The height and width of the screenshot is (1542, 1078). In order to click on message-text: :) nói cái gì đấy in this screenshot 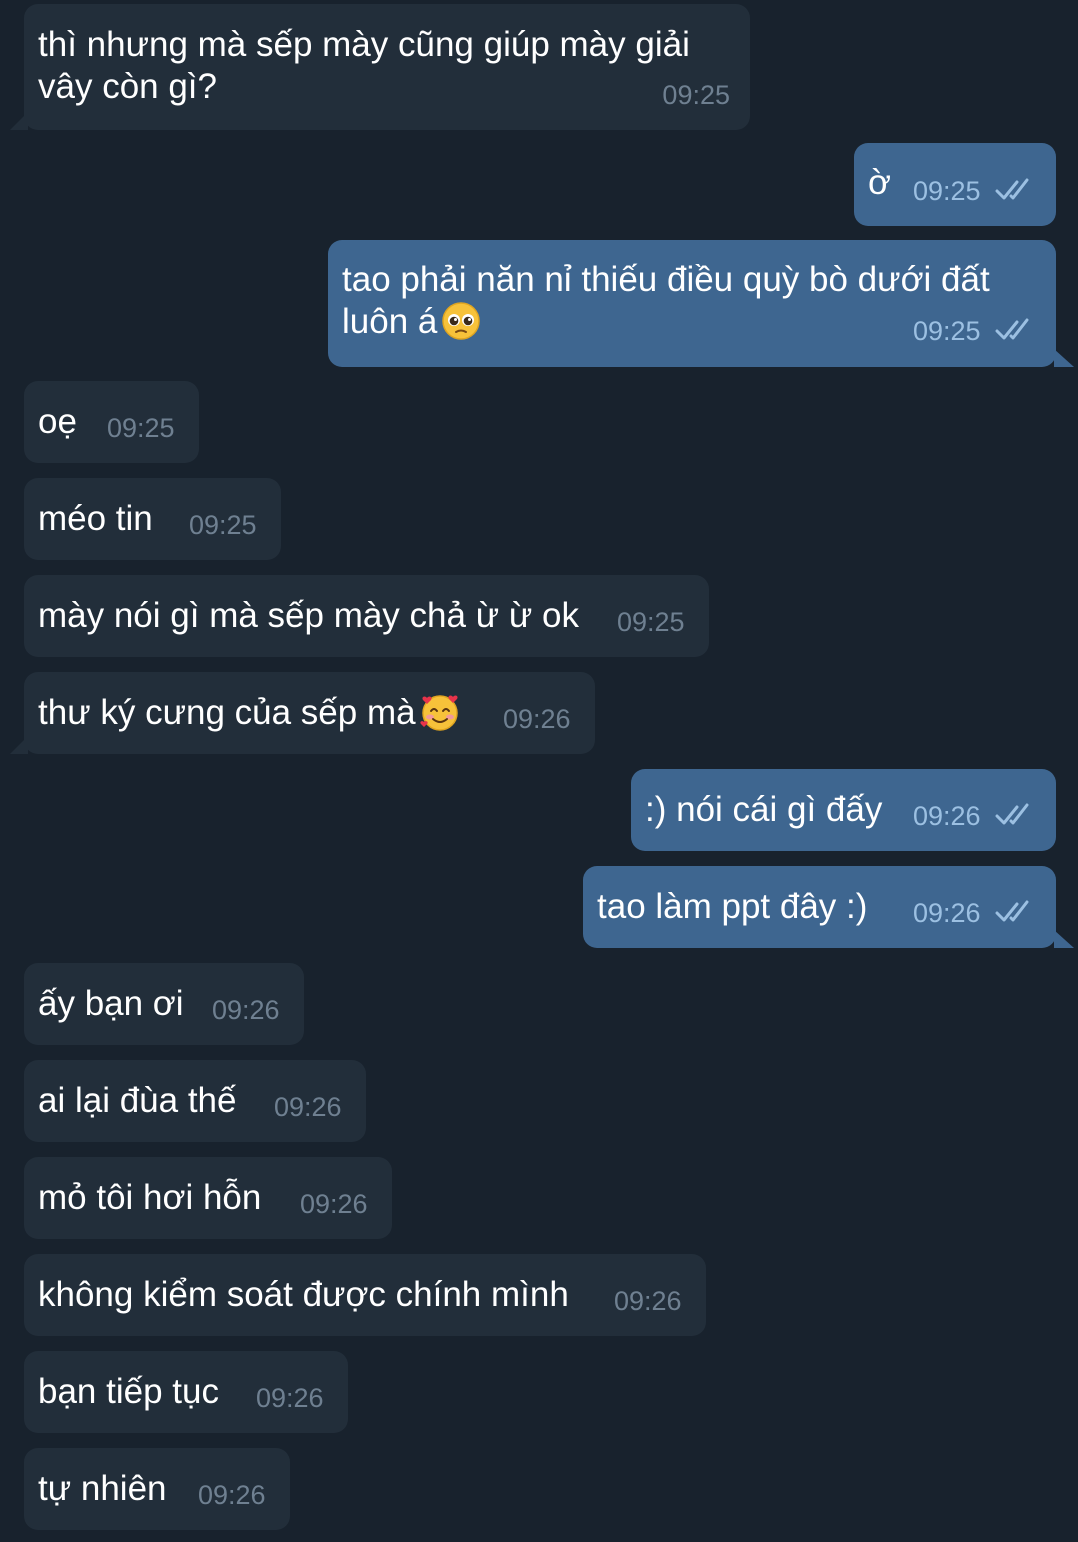, I will do `click(764, 809)`.